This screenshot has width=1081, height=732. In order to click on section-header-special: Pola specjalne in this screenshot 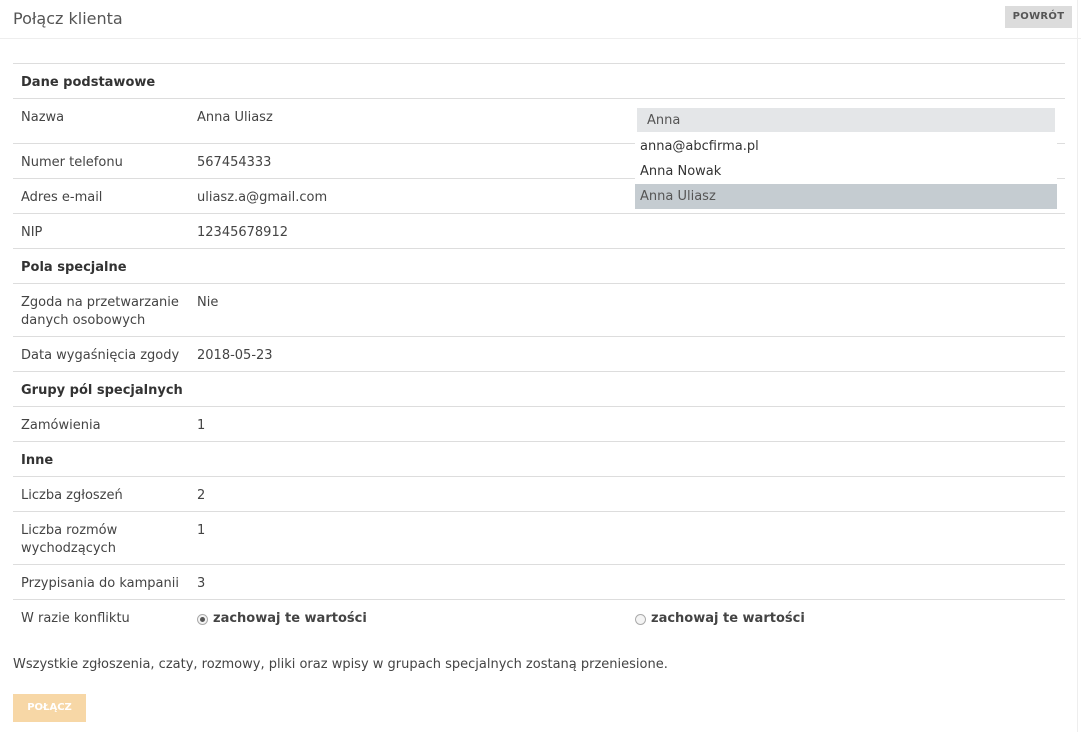, I will do `click(539, 266)`.